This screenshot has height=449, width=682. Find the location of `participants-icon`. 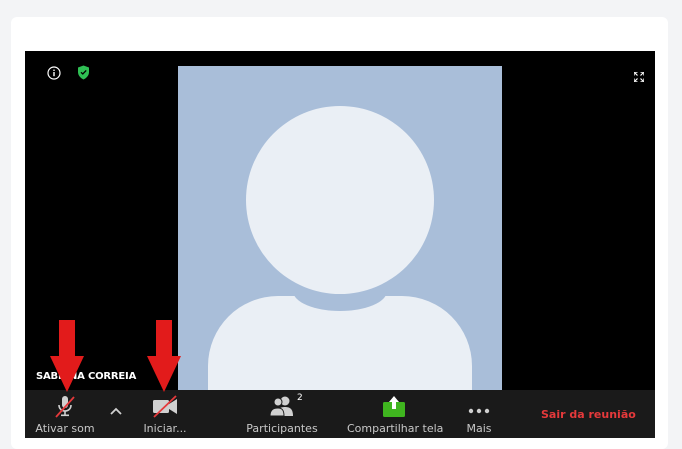

participants-icon is located at coordinates (281, 406).